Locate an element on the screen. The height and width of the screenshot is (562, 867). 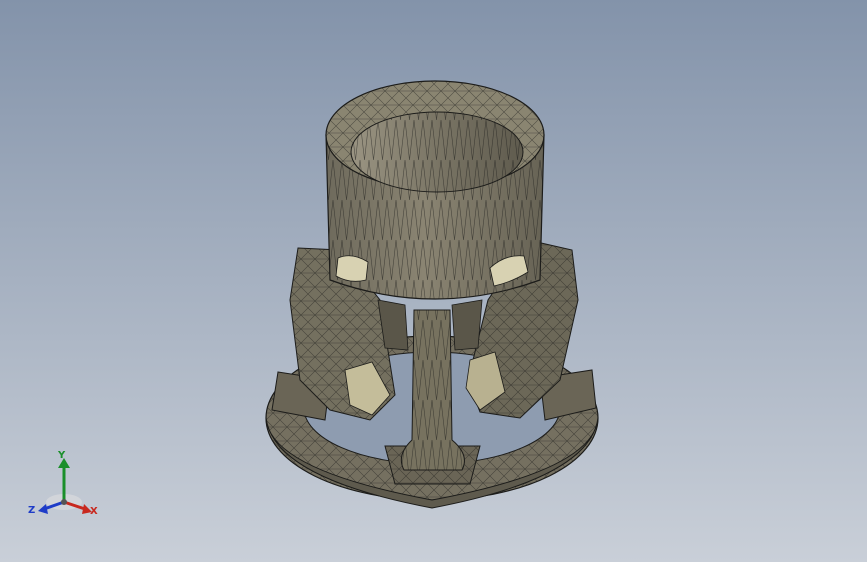
y-axis-label: Y is located at coordinates (62, 455).